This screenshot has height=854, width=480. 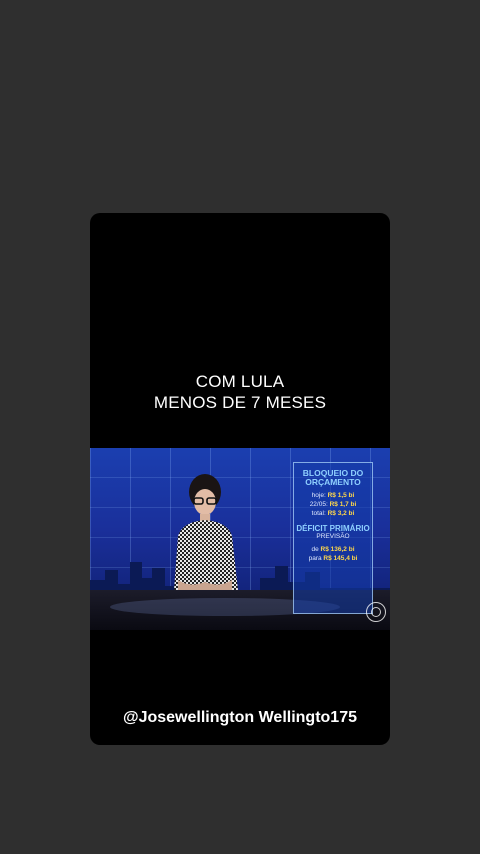 I want to click on panel-row-to: para R$ 145,4 bi, so click(x=333, y=558).